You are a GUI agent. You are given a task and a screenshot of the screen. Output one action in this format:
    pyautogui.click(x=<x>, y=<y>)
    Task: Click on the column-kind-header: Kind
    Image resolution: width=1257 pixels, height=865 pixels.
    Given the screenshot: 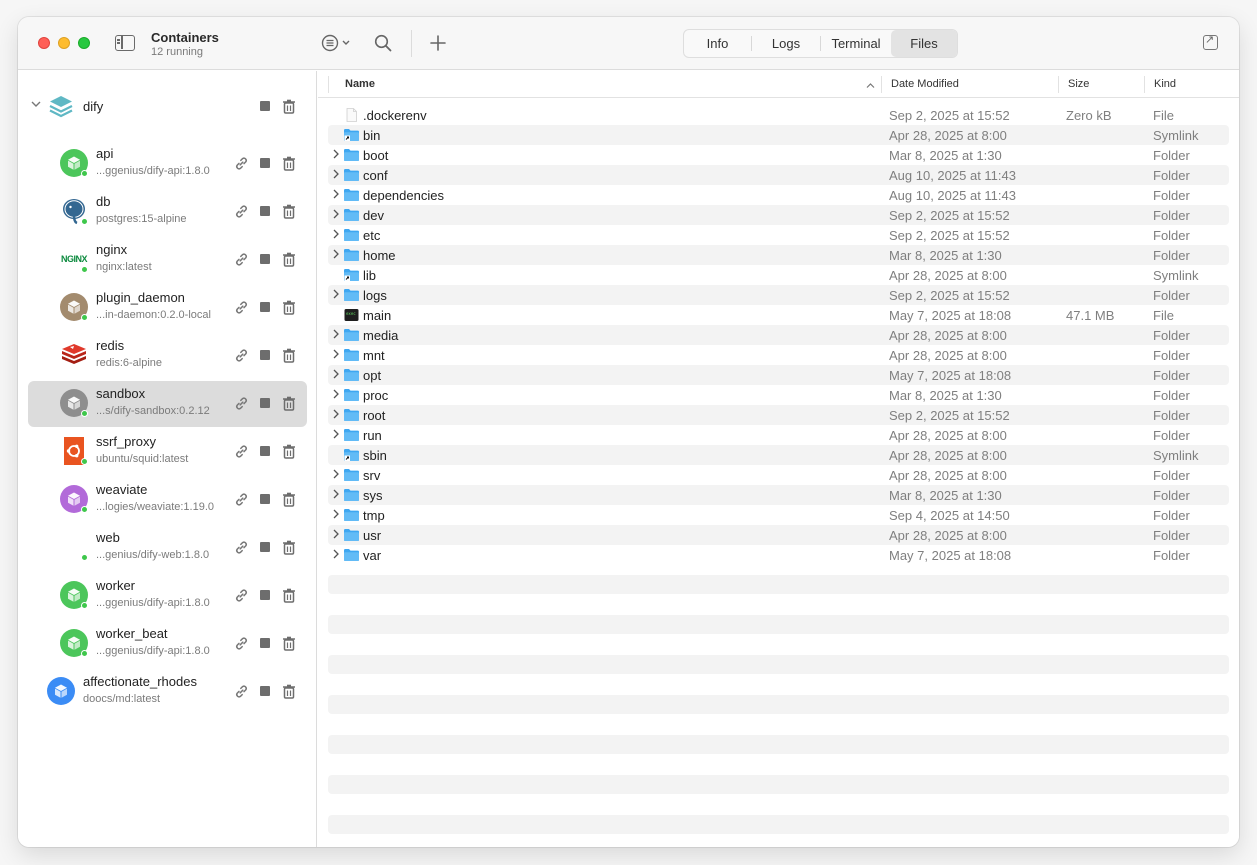 What is the action you would take?
    pyautogui.click(x=1165, y=84)
    